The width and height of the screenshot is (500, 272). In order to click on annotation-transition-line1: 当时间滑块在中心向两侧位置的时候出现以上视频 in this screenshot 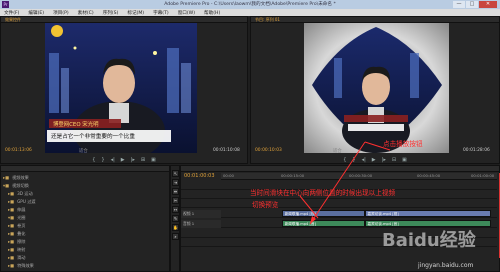, I will do `click(323, 193)`.